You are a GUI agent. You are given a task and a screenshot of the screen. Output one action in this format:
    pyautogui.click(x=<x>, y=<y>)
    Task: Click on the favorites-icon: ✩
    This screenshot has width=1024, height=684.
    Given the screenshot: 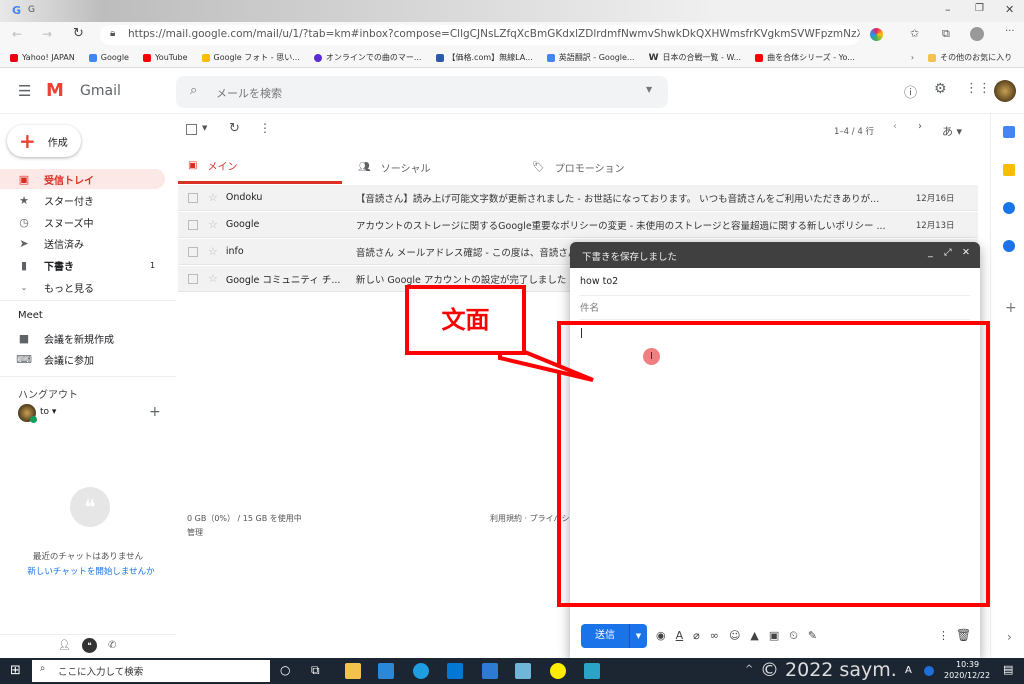 What is the action you would take?
    pyautogui.click(x=914, y=33)
    